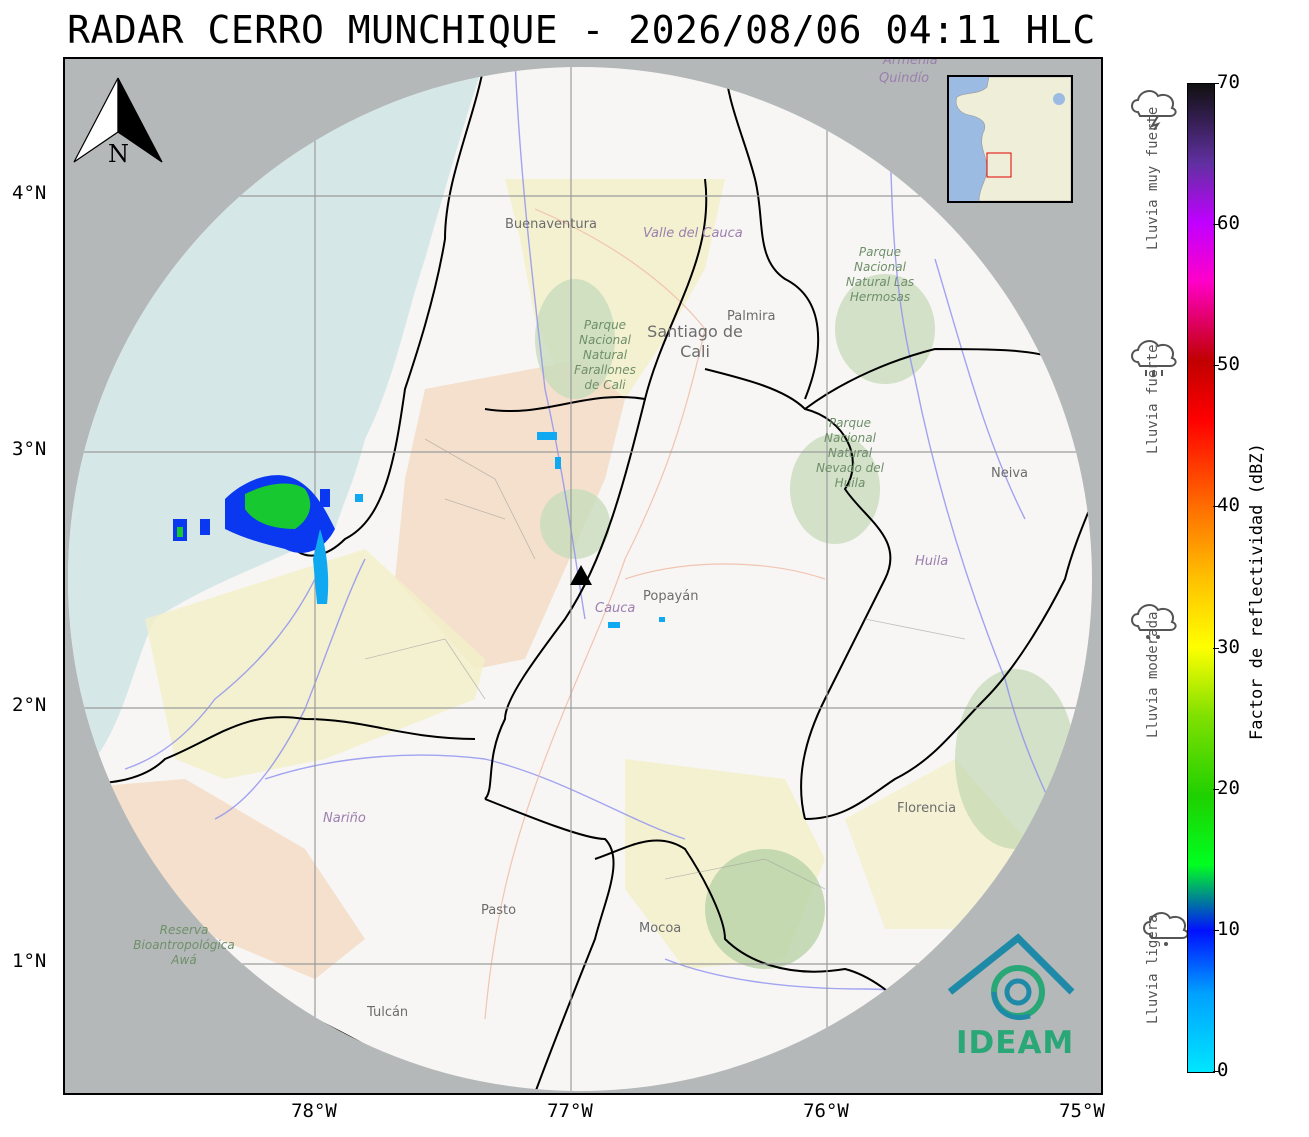 The image size is (1309, 1137). I want to click on lon-tick-75w: 75°W, so click(1082, 1111).